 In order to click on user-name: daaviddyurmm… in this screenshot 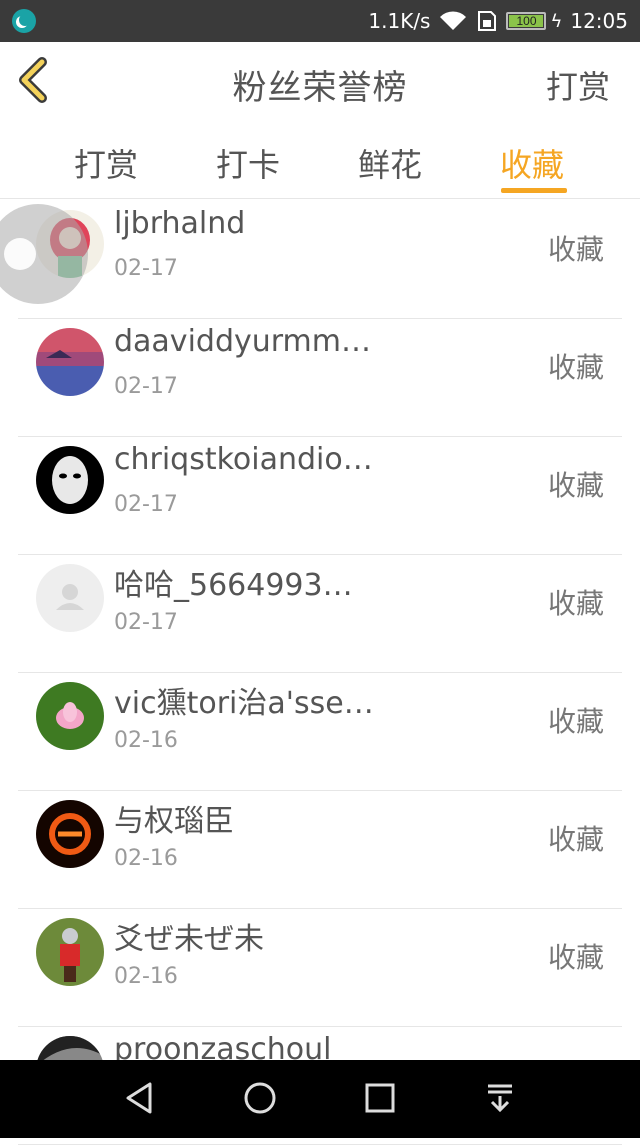, I will do `click(243, 341)`.